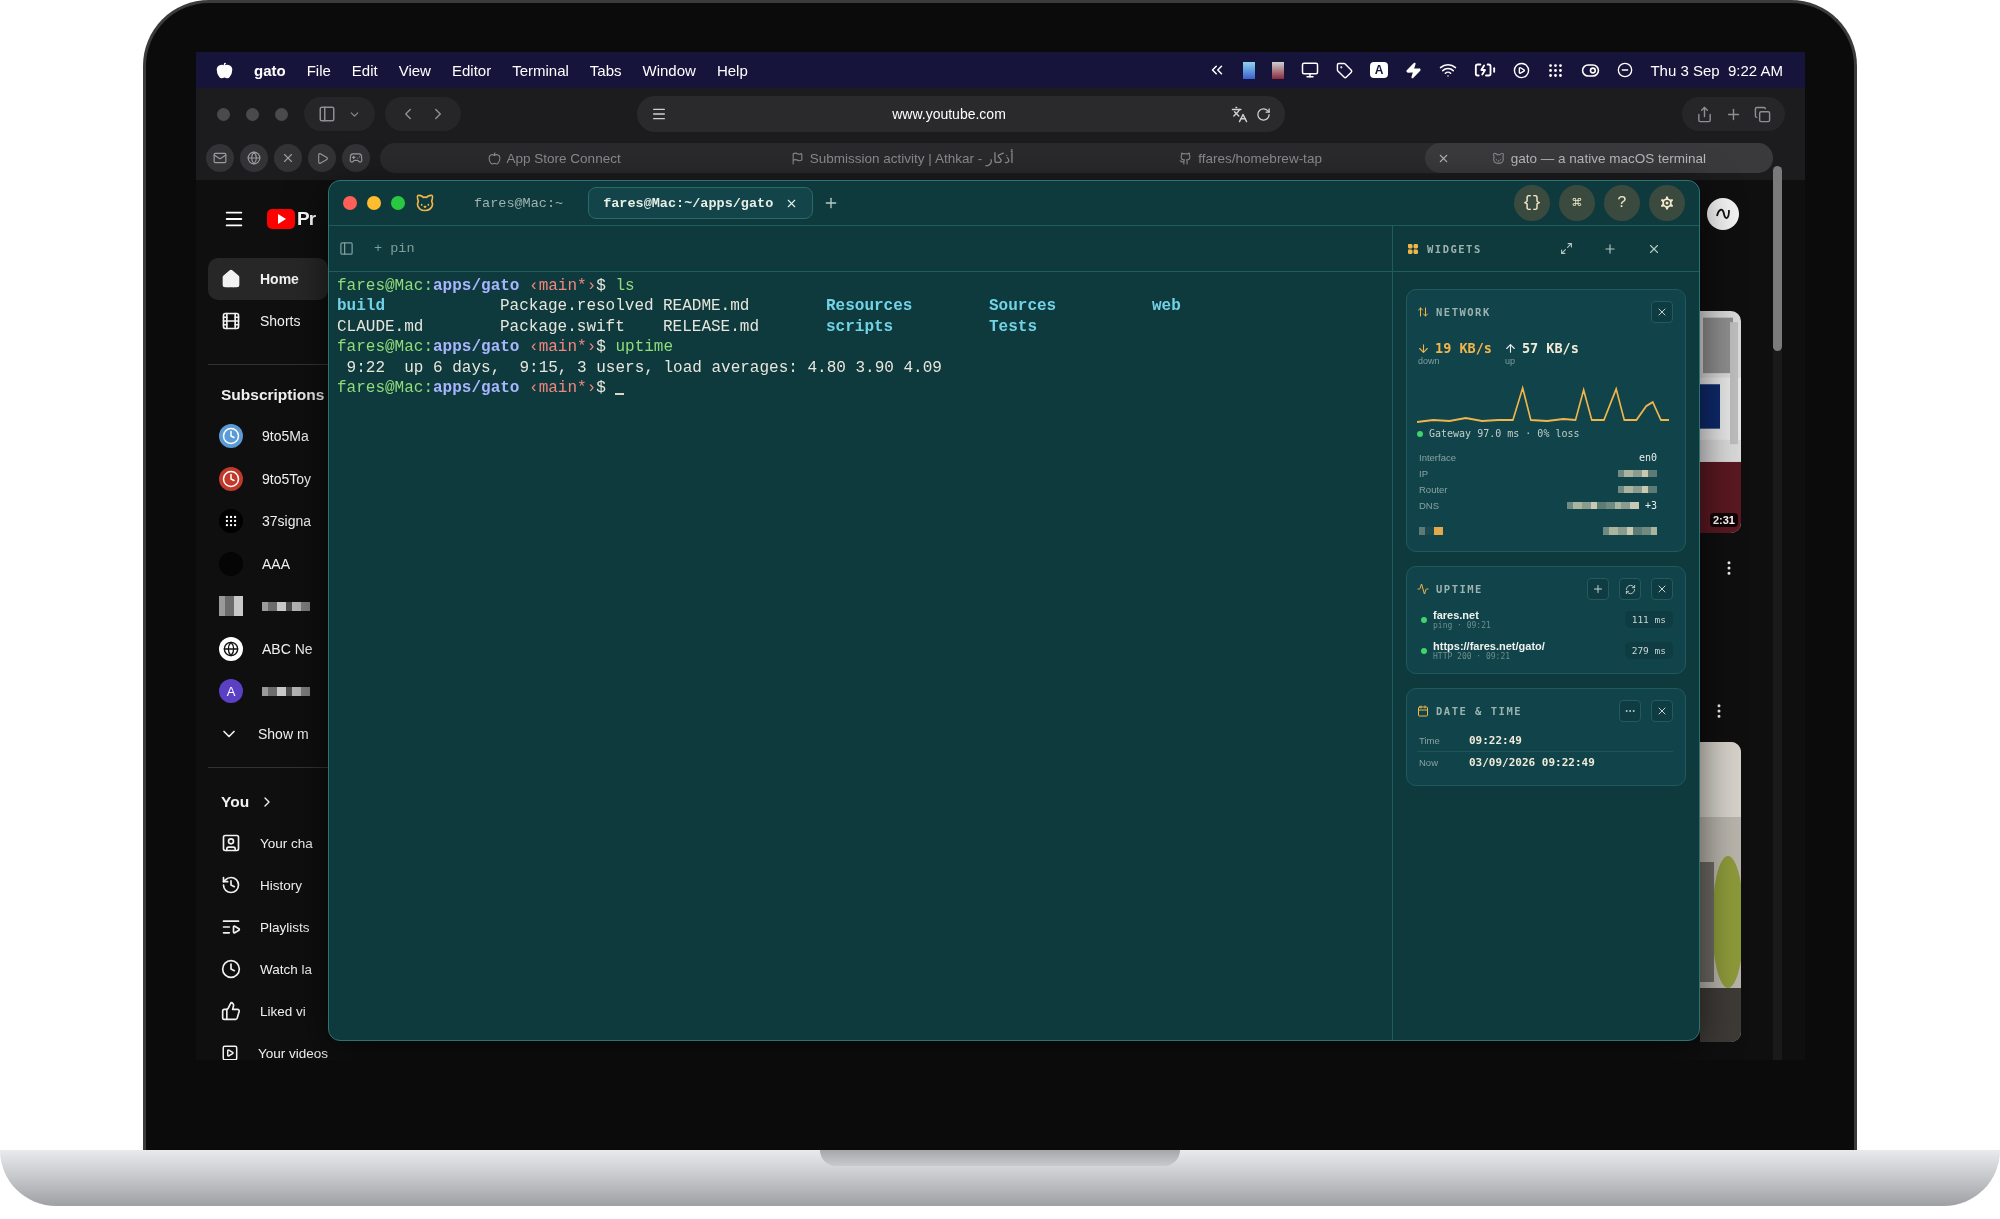 The width and height of the screenshot is (2000, 1219). Describe the element at coordinates (1433, 489) in the screenshot. I see `info-label: Router` at that location.